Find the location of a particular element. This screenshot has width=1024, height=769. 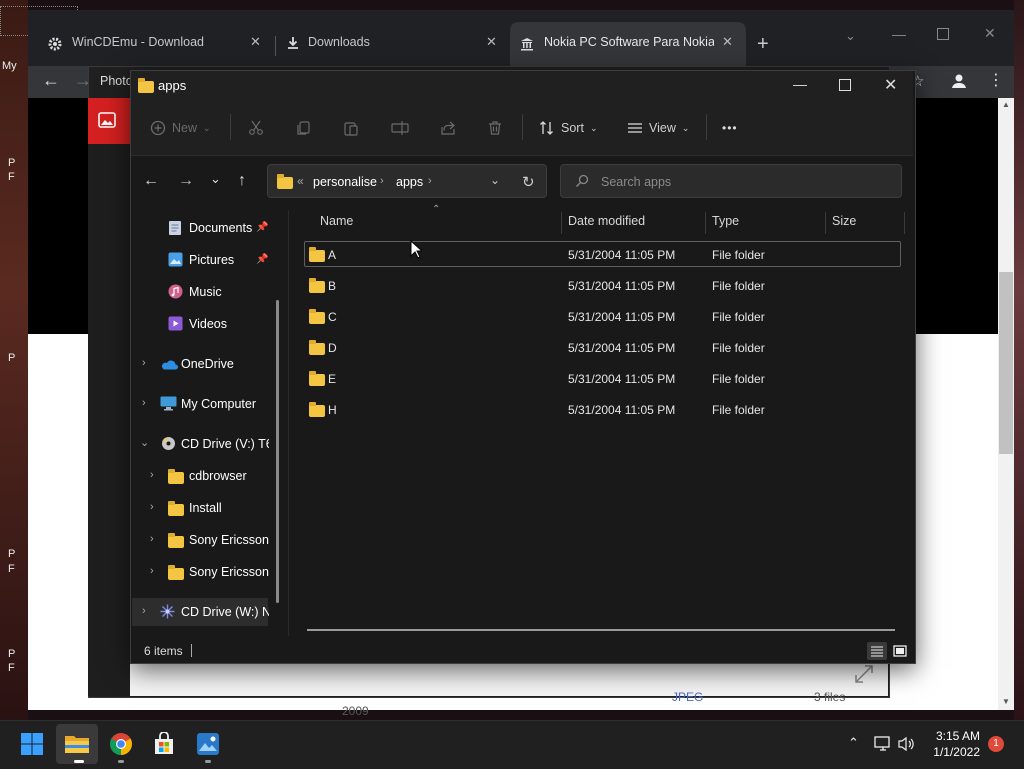

nav-cd-drive-v: CD Drive (V:) T61 is located at coordinates (225, 444).